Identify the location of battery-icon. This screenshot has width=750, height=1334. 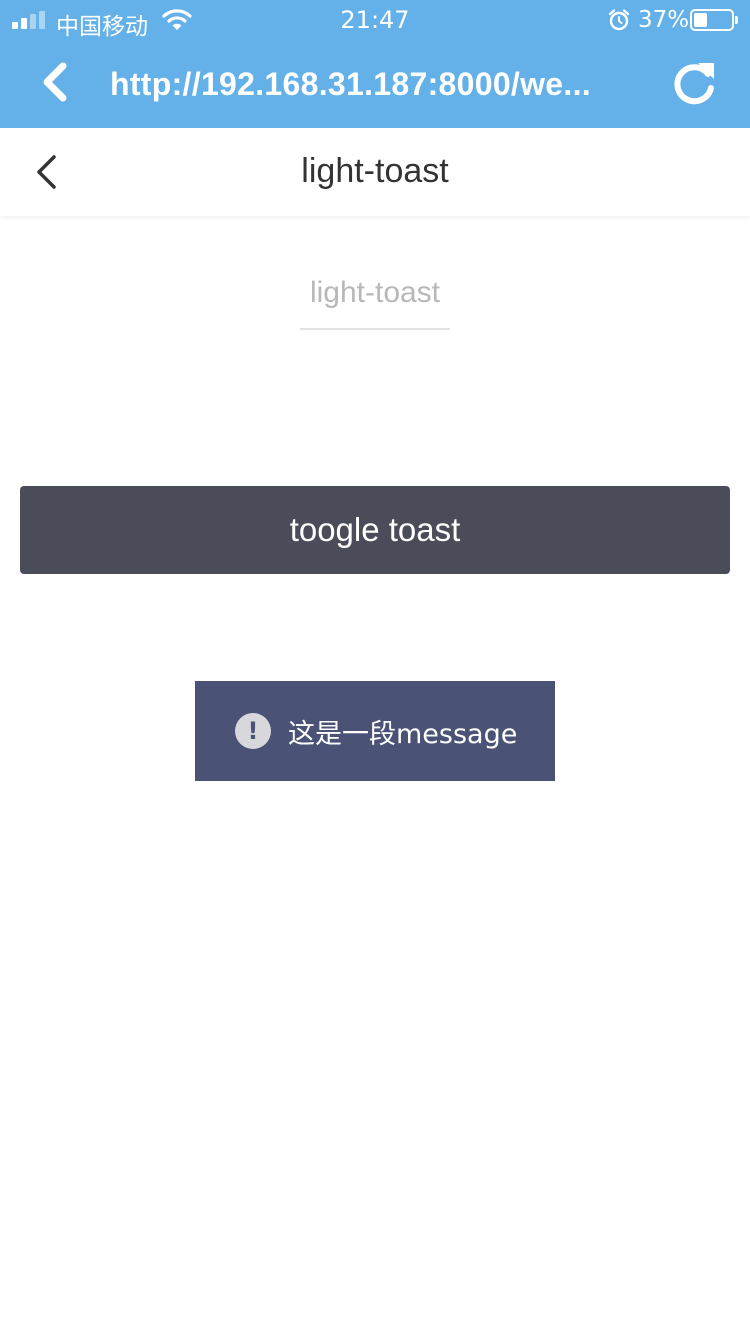
(714, 20).